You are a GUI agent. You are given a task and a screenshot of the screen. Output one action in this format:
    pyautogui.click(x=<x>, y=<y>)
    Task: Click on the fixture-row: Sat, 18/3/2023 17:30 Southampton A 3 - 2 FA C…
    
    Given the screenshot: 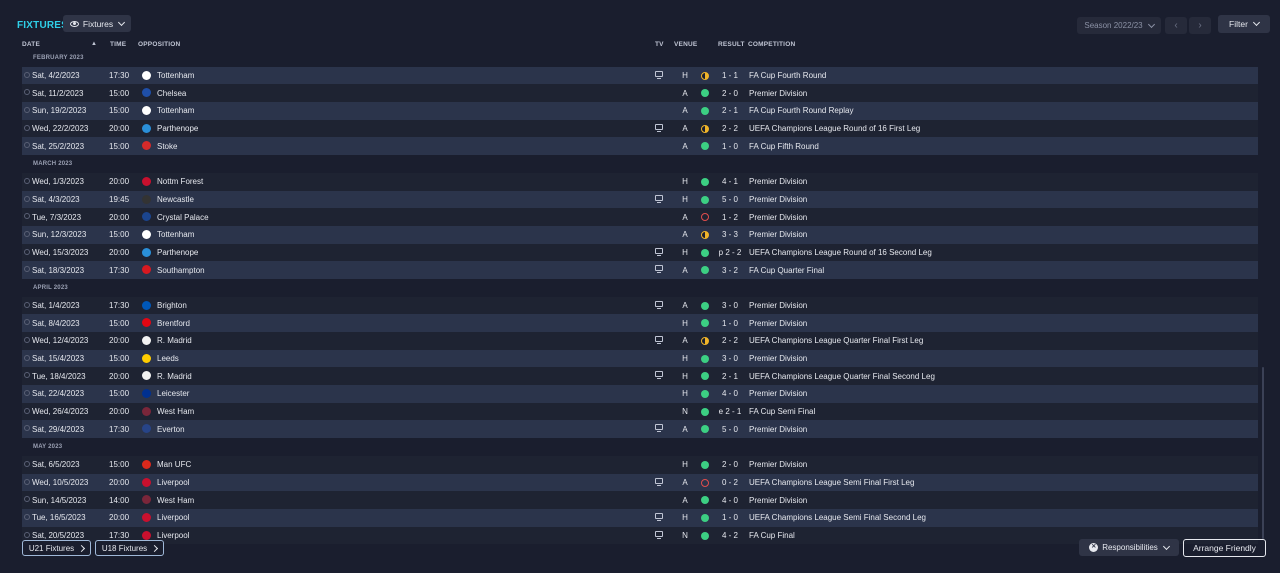 What is the action you would take?
    pyautogui.click(x=640, y=270)
    